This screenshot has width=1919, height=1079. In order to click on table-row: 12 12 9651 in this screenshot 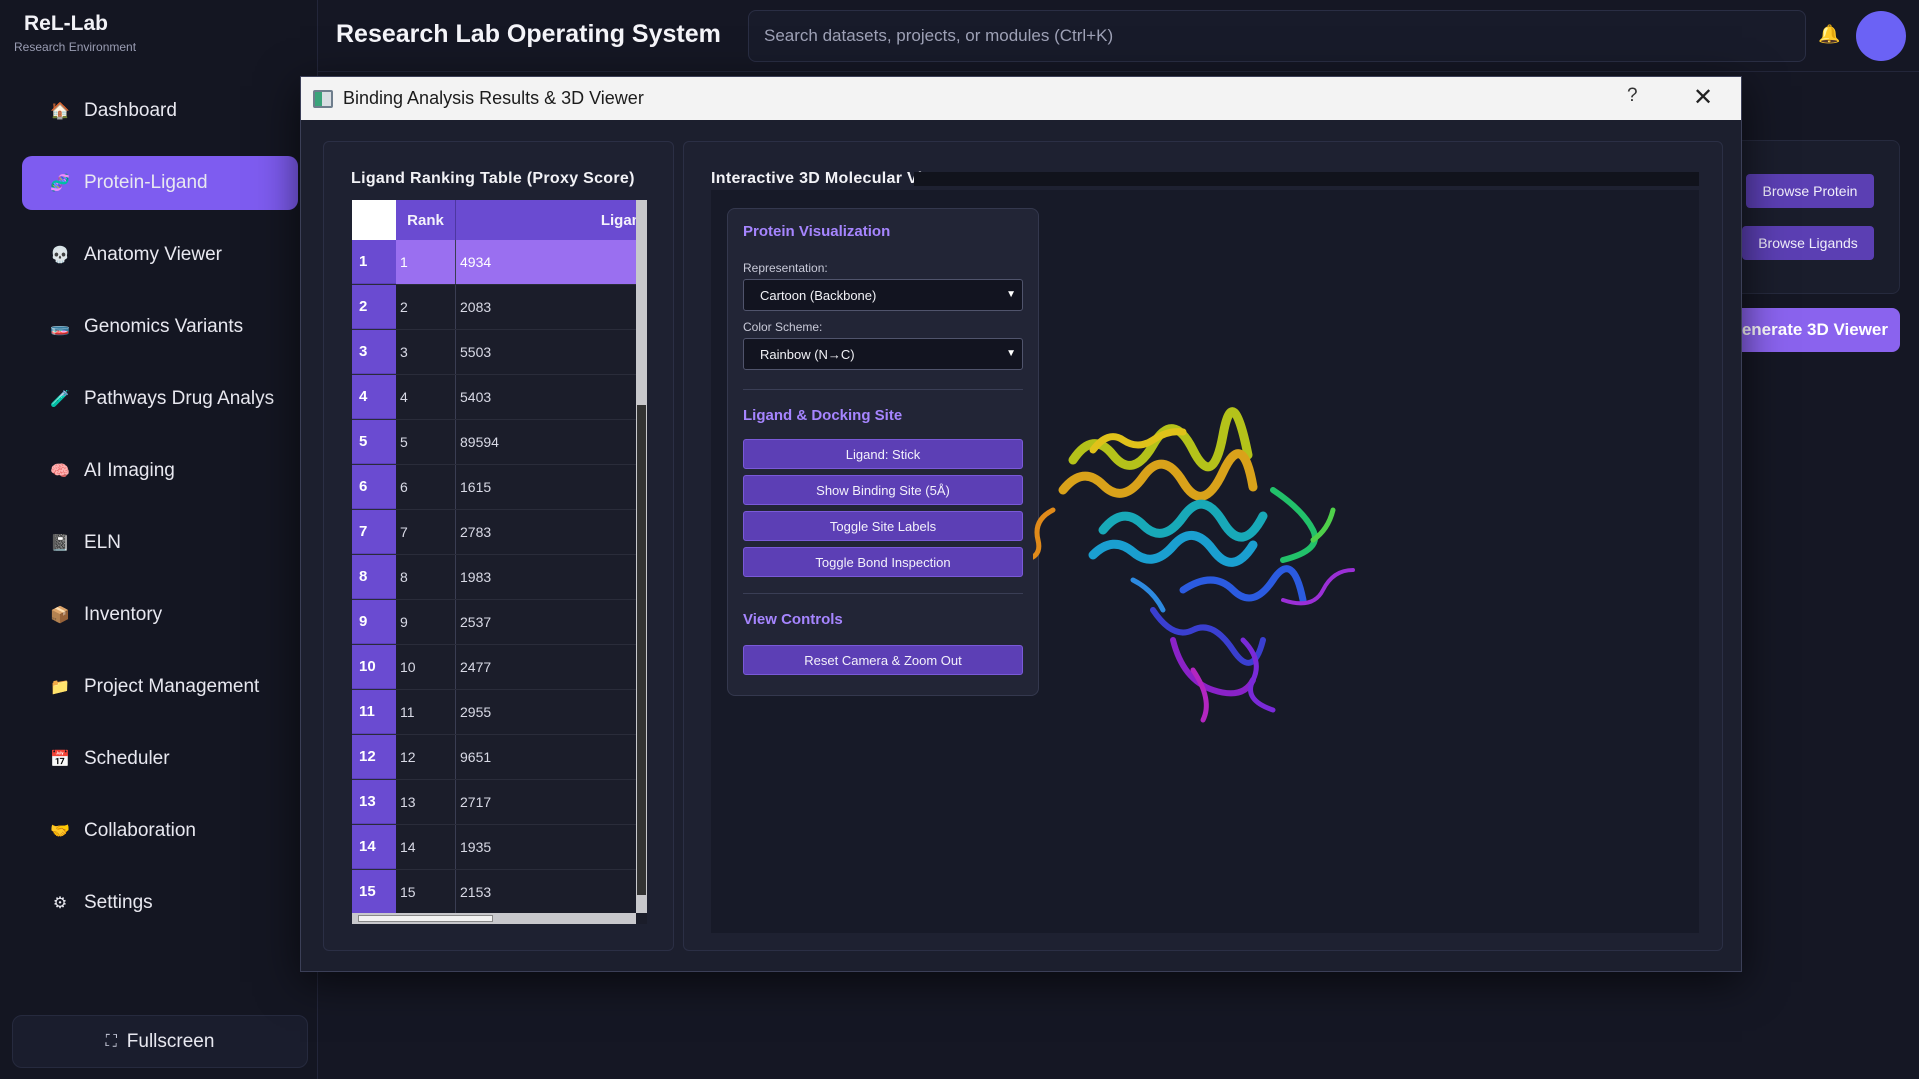, I will do `click(494, 757)`.